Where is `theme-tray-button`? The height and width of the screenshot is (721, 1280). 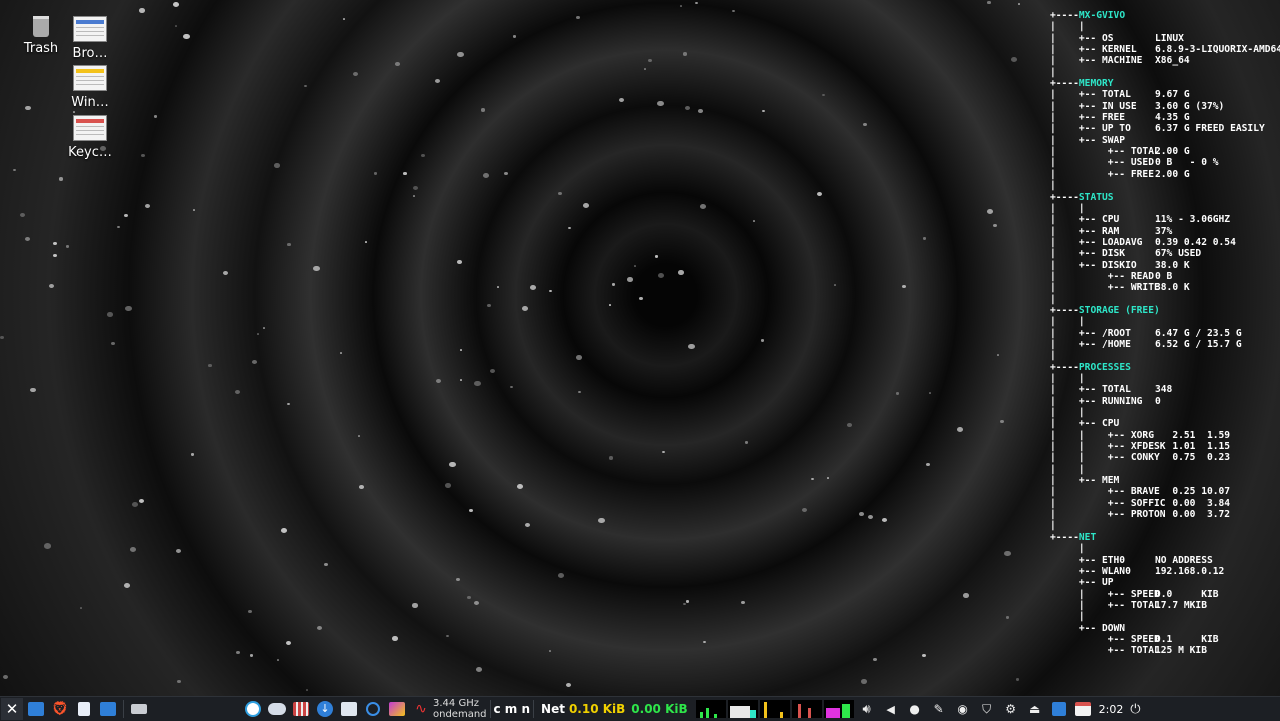
theme-tray-button is located at coordinates (397, 709).